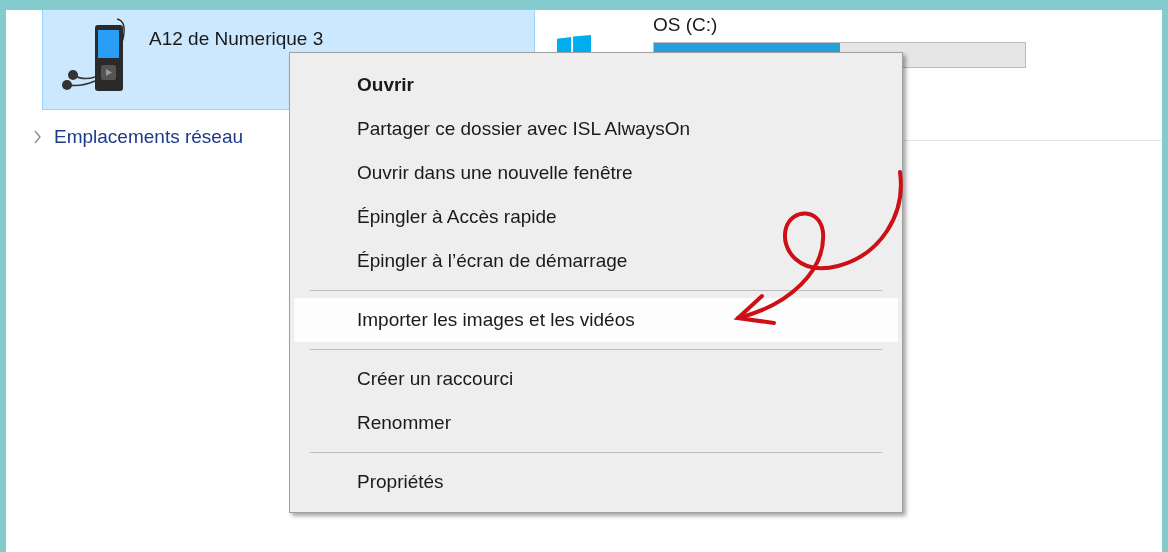 The height and width of the screenshot is (552, 1168). What do you see at coordinates (596, 423) in the screenshot?
I see `menu-item: Renommer` at bounding box center [596, 423].